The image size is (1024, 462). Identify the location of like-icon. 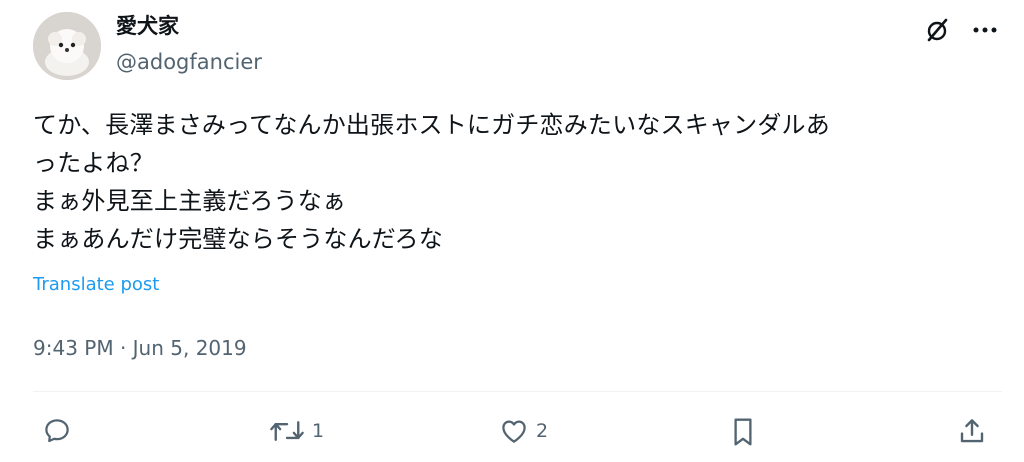
(514, 431).